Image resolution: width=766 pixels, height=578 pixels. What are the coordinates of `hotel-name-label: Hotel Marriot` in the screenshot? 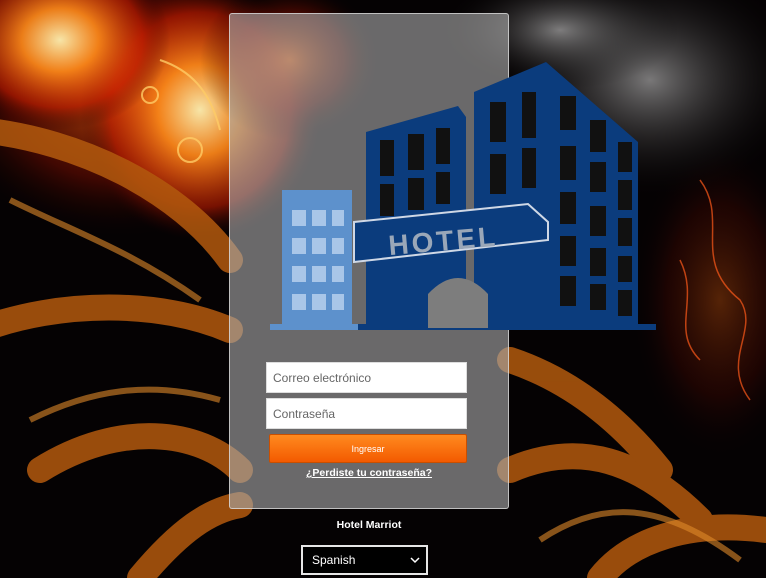 It's located at (369, 525).